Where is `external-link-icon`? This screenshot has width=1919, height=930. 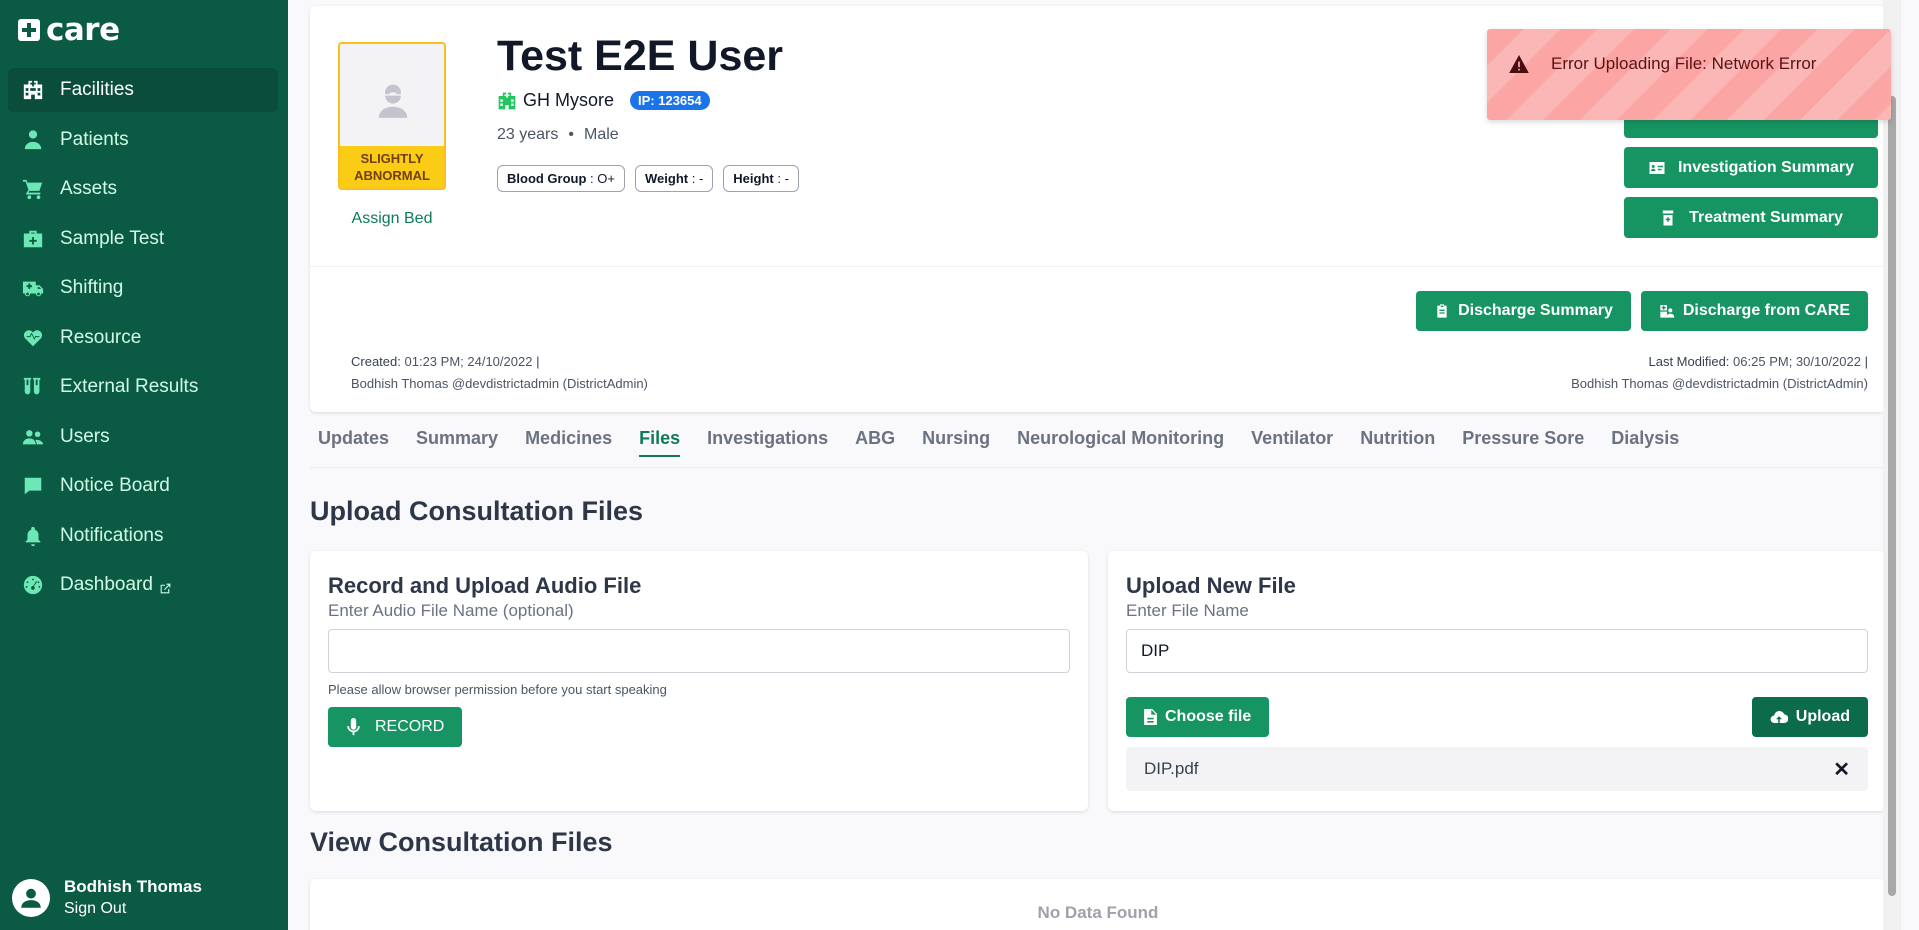
external-link-icon is located at coordinates (165, 586).